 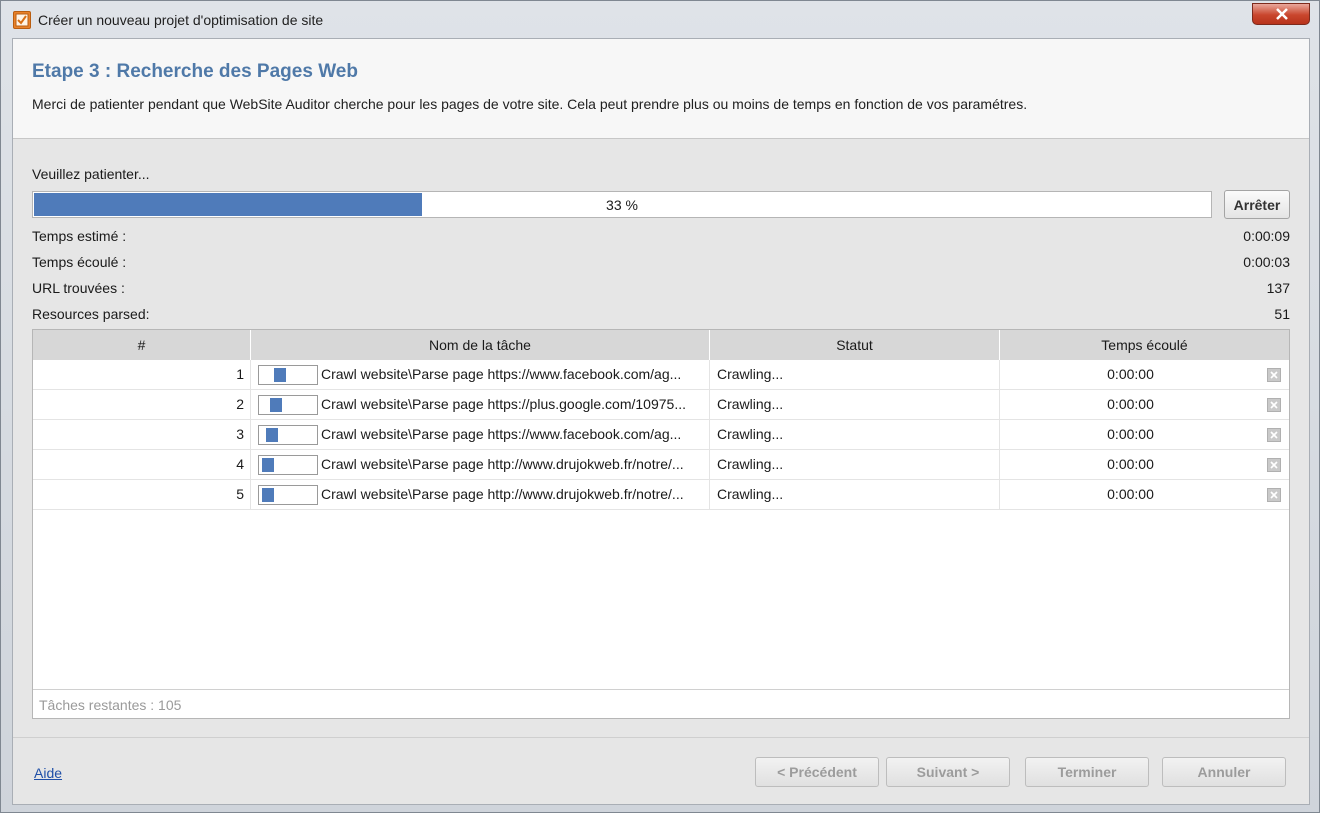 What do you see at coordinates (142, 404) in the screenshot?
I see `row-number: 2` at bounding box center [142, 404].